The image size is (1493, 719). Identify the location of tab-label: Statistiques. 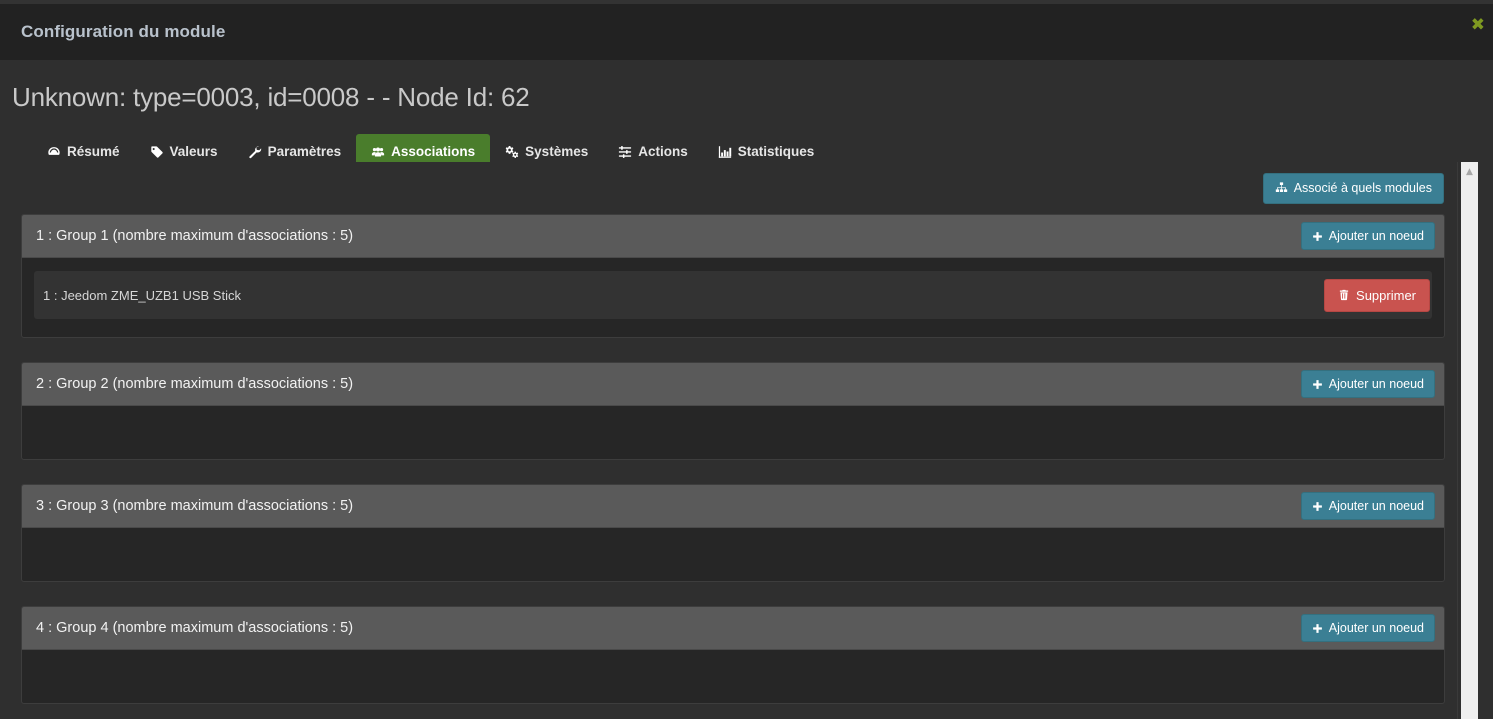
(776, 152).